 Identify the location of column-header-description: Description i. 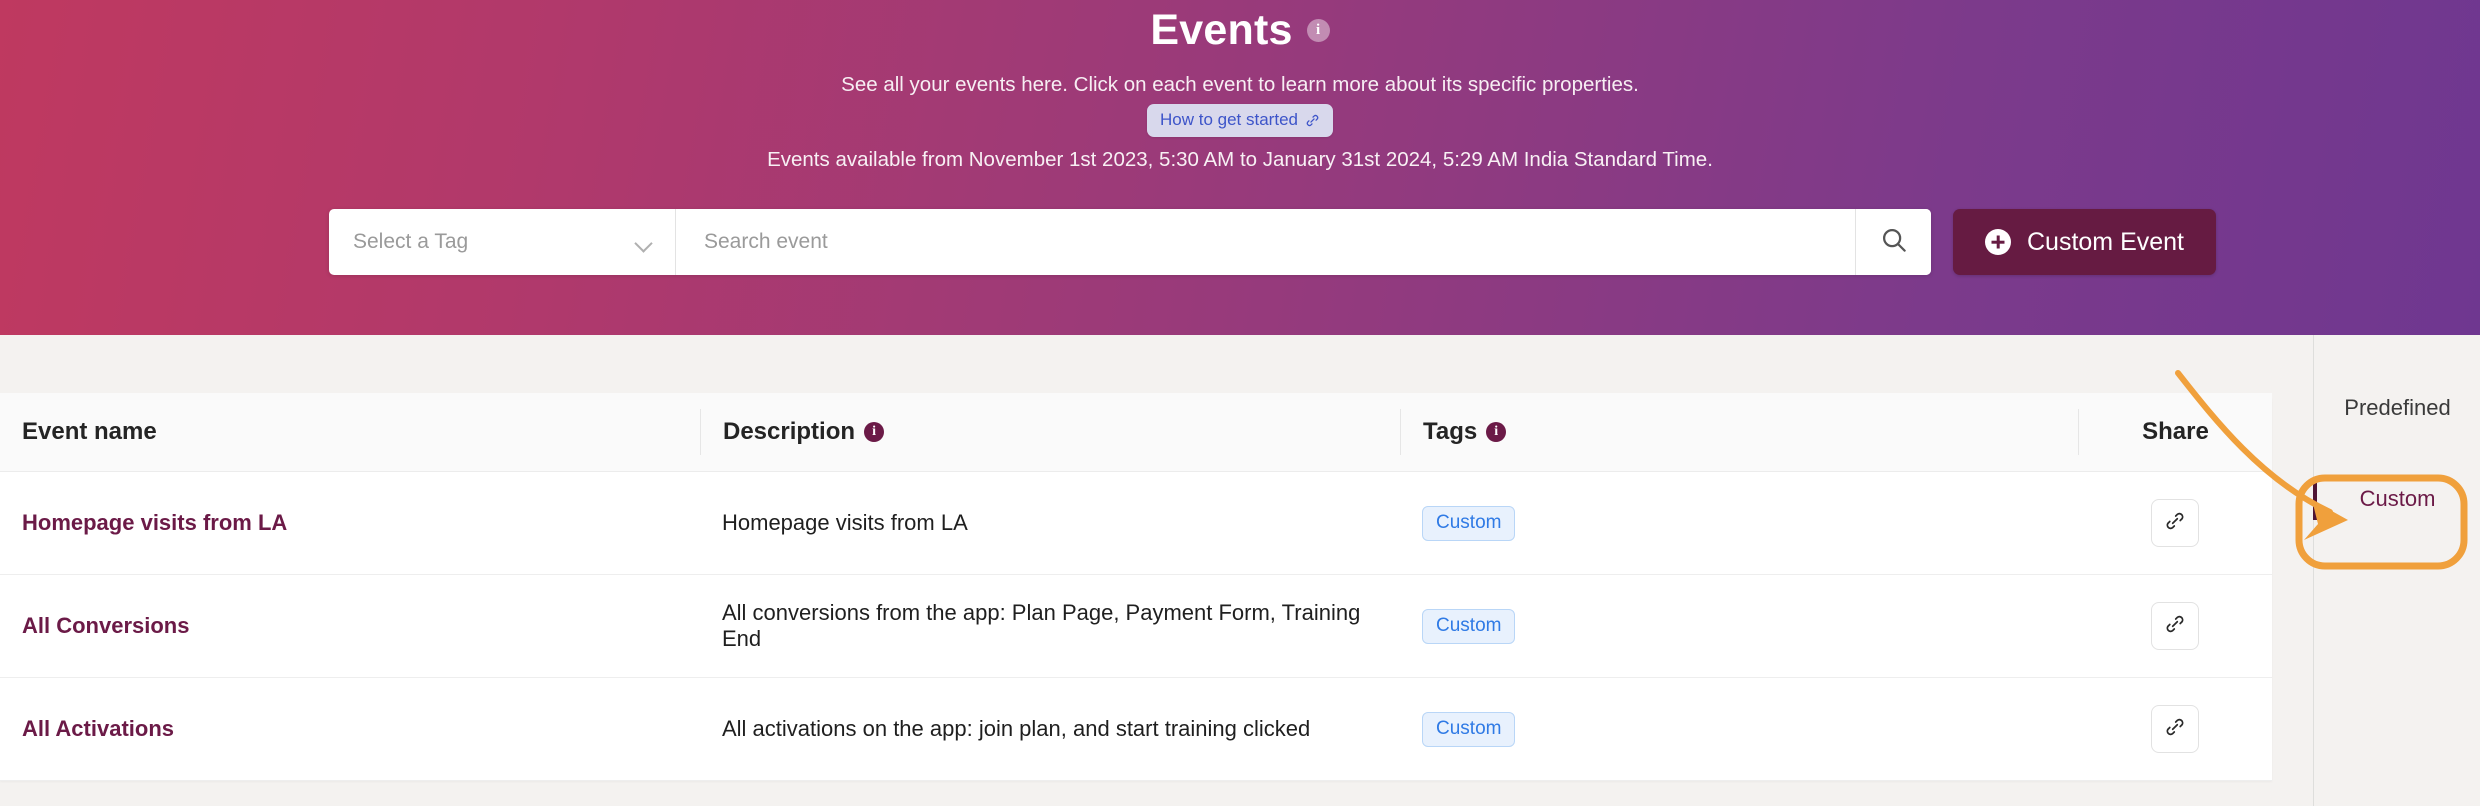
(1050, 432).